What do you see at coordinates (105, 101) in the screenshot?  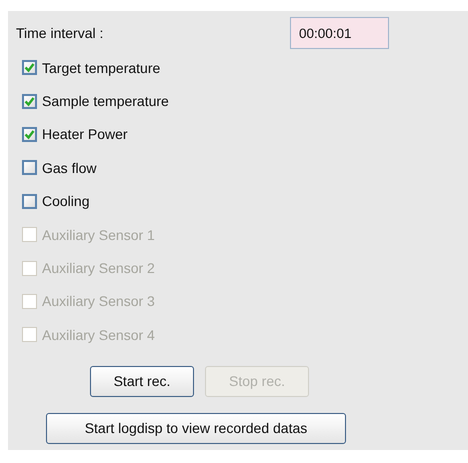 I see `checkbox-label: Sample temperature` at bounding box center [105, 101].